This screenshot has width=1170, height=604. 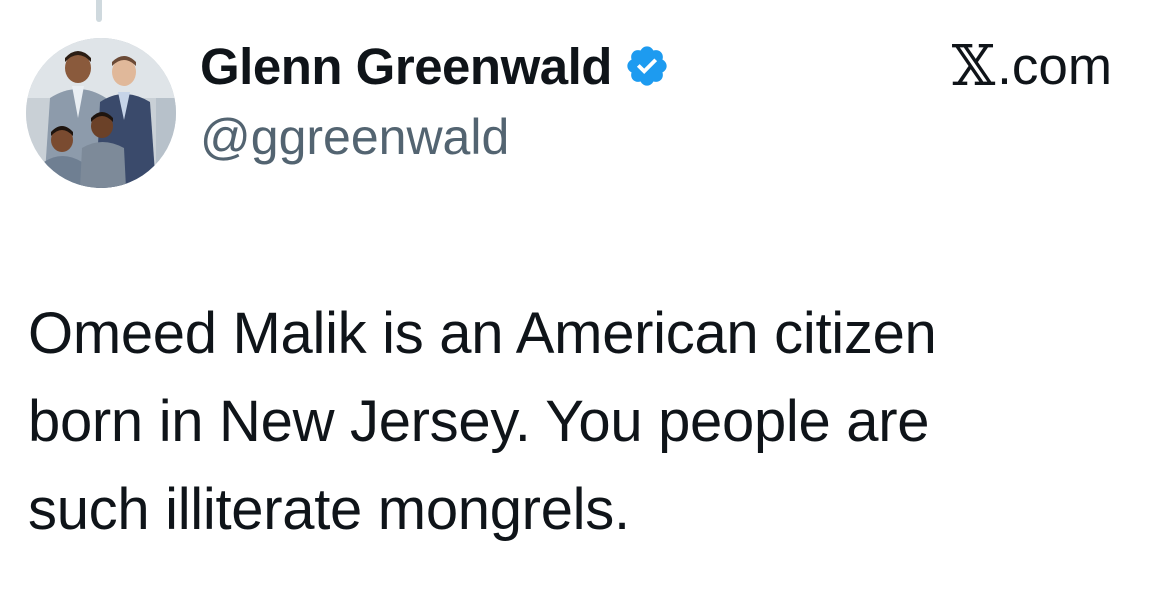 What do you see at coordinates (1054, 66) in the screenshot?
I see `site-domain-label: .com` at bounding box center [1054, 66].